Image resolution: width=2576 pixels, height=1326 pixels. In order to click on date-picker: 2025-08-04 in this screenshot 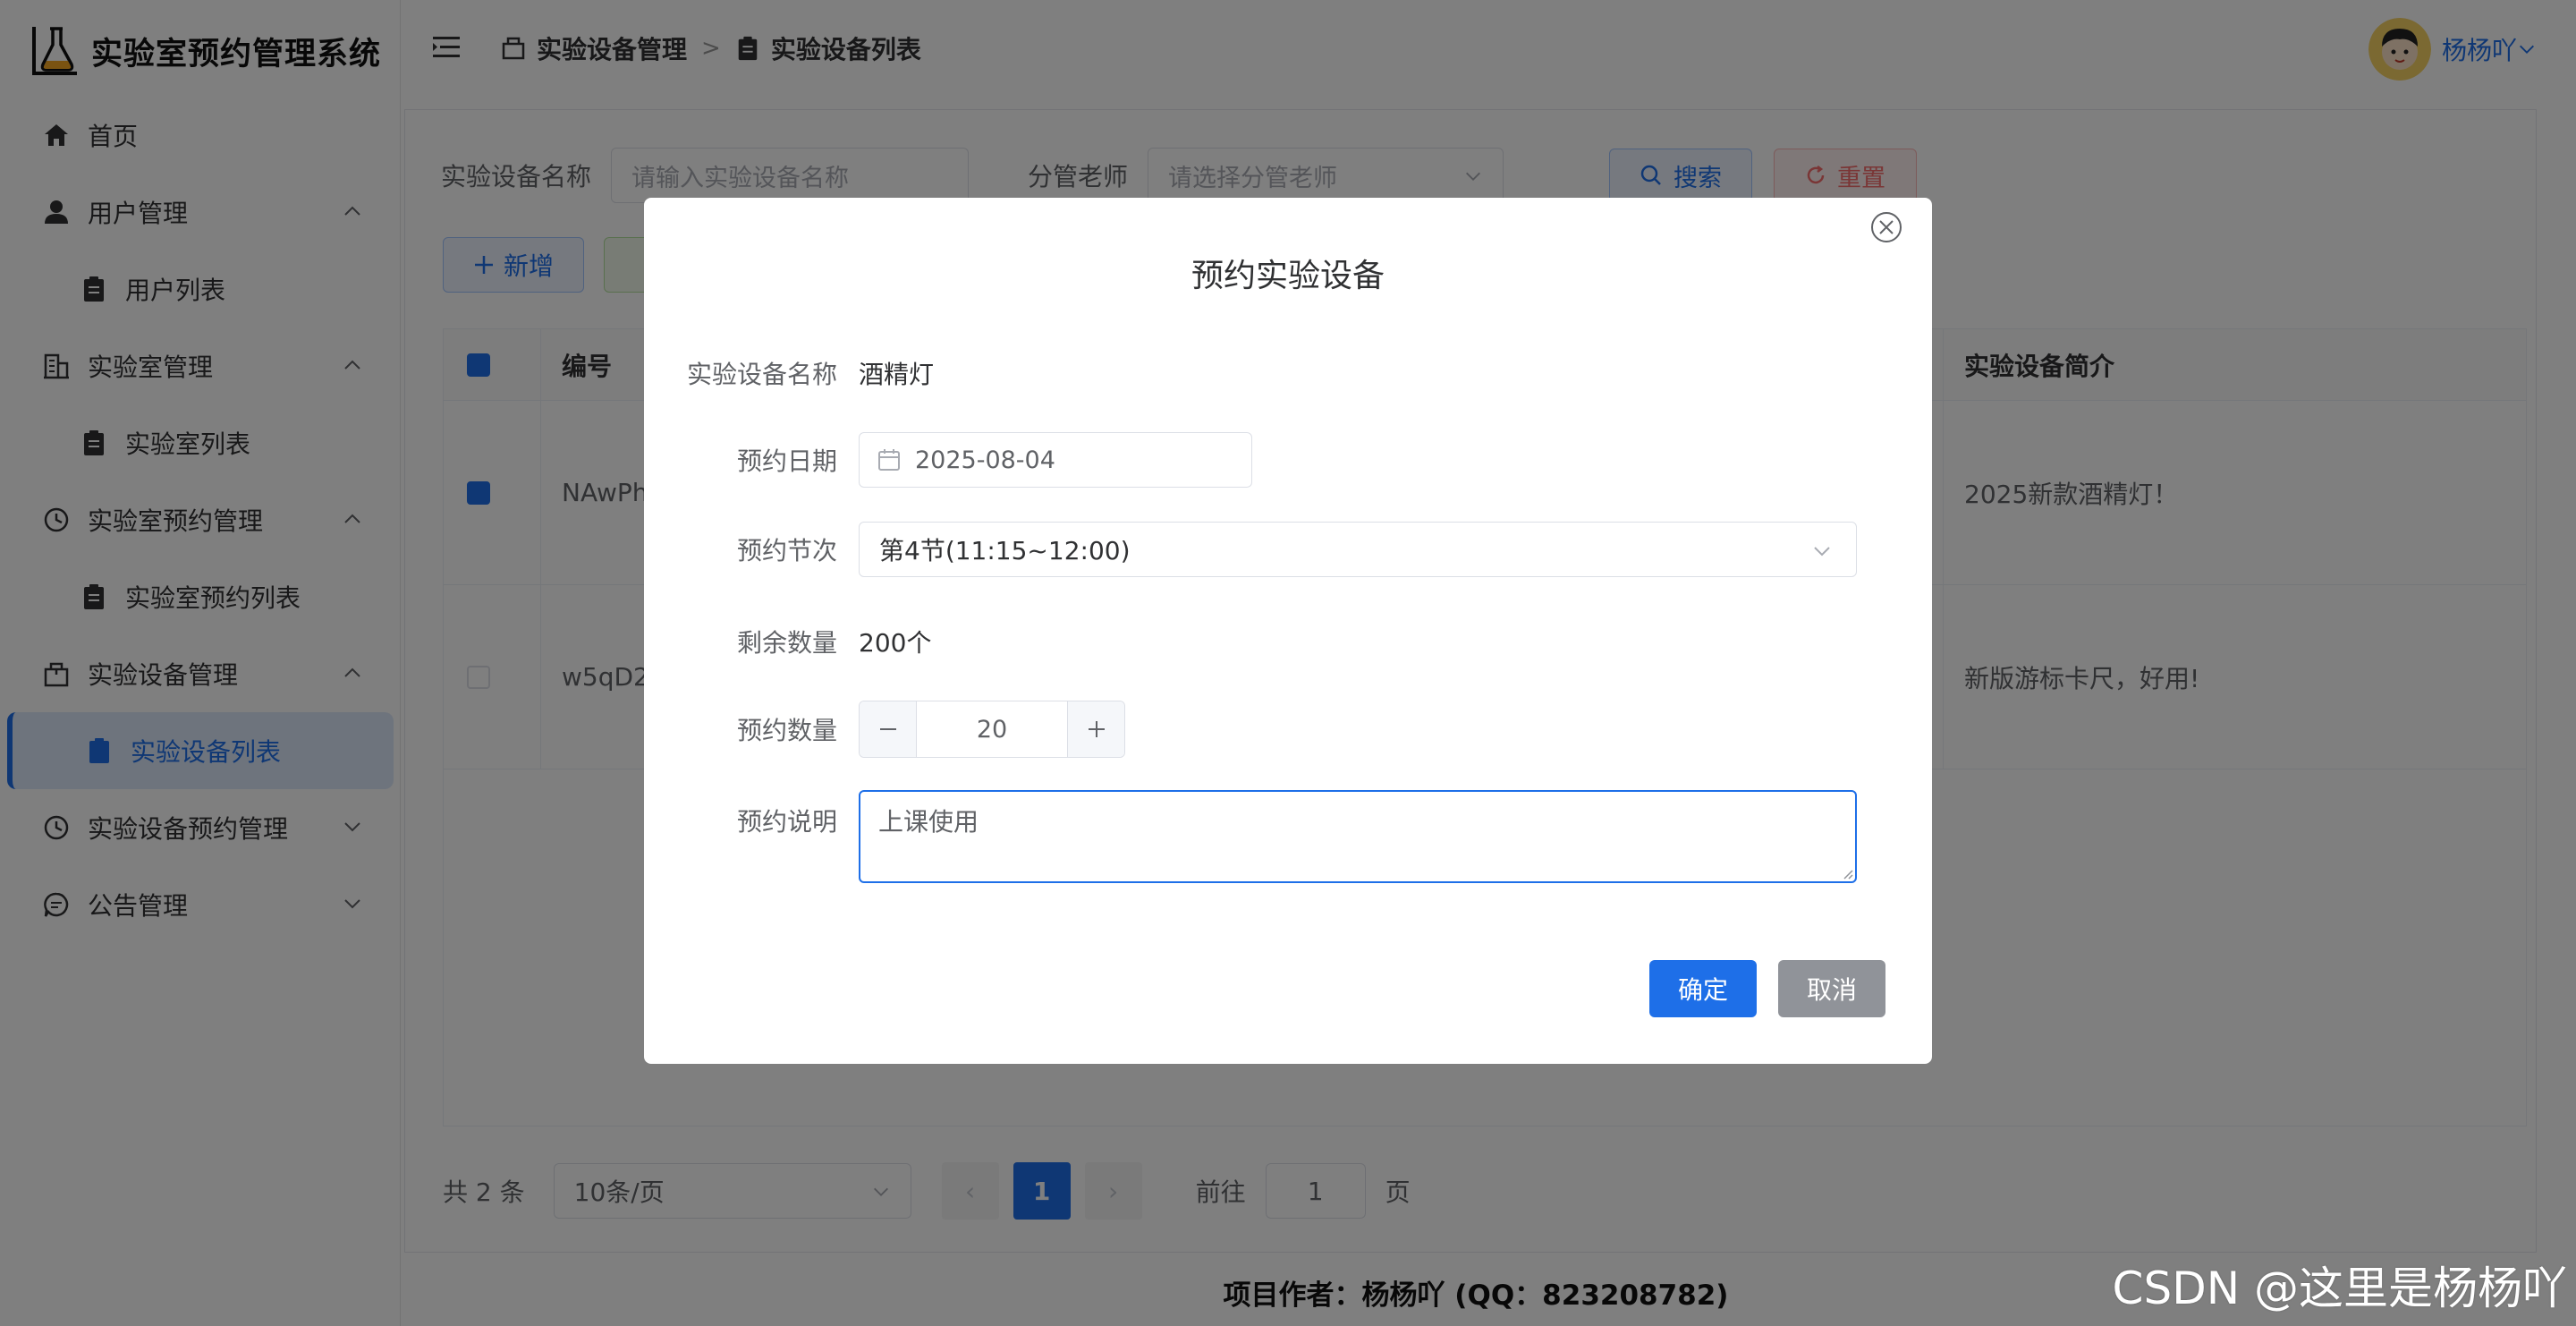, I will do `click(1055, 460)`.